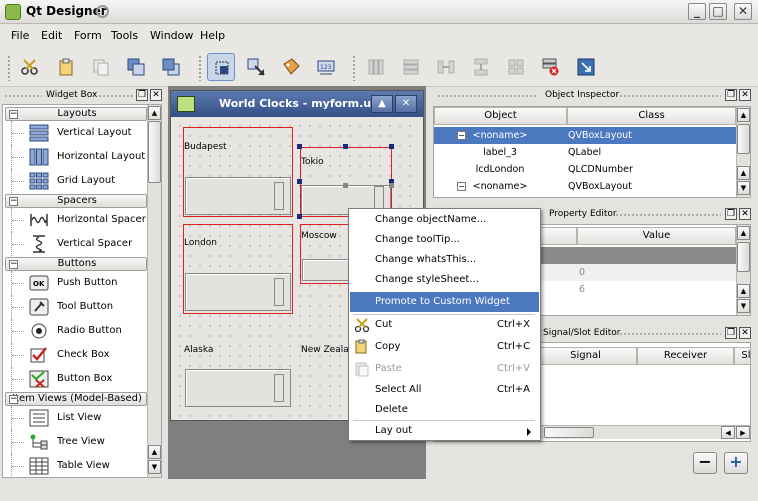 This screenshot has width=758, height=501. Describe the element at coordinates (238, 388) in the screenshot. I see `lcd-alaska` at that location.